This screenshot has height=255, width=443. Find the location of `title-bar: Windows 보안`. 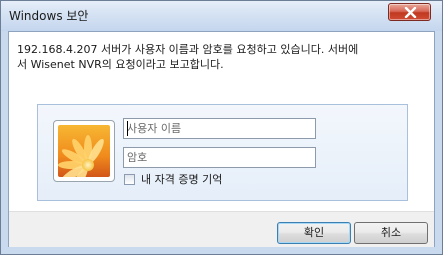

title-bar: Windows 보안 is located at coordinates (221, 16).